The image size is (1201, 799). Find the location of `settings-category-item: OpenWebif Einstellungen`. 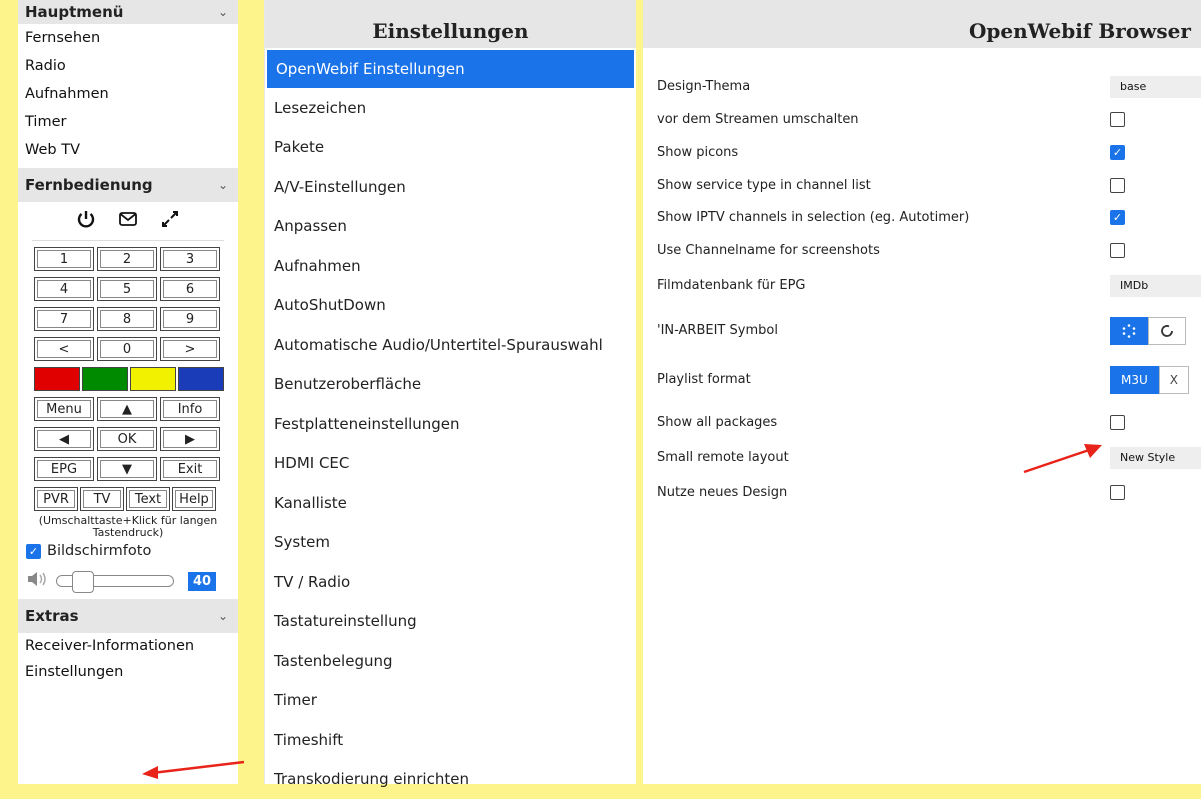

settings-category-item: OpenWebif Einstellungen is located at coordinates (450, 69).